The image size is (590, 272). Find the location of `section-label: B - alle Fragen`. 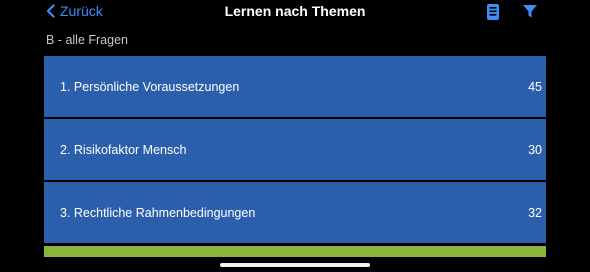

section-label: B - alle Fragen is located at coordinates (87, 40).